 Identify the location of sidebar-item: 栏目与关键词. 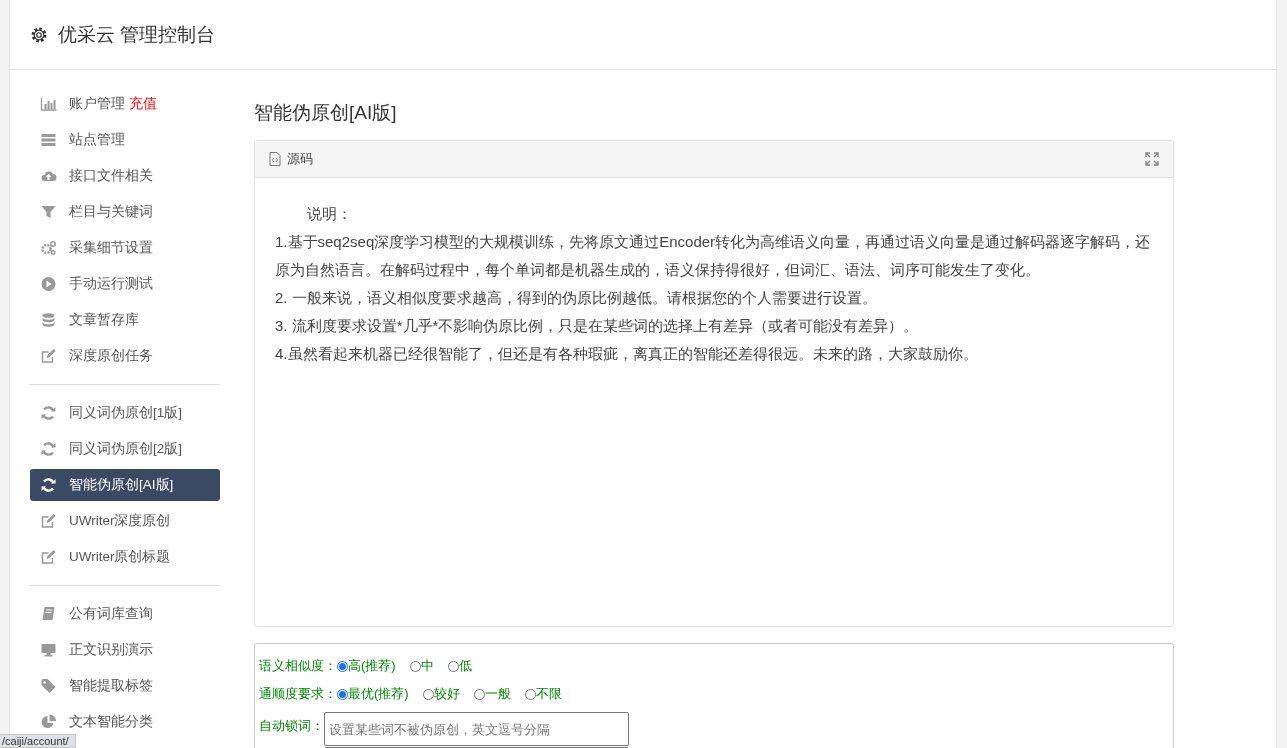
(125, 212).